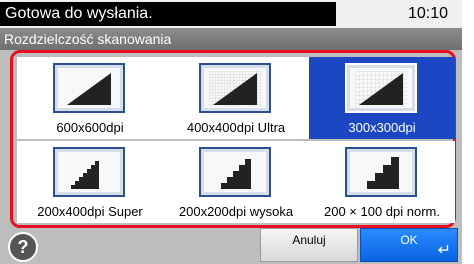  I want to click on option-200x400-super: 200x400dpi Super, so click(90, 182).